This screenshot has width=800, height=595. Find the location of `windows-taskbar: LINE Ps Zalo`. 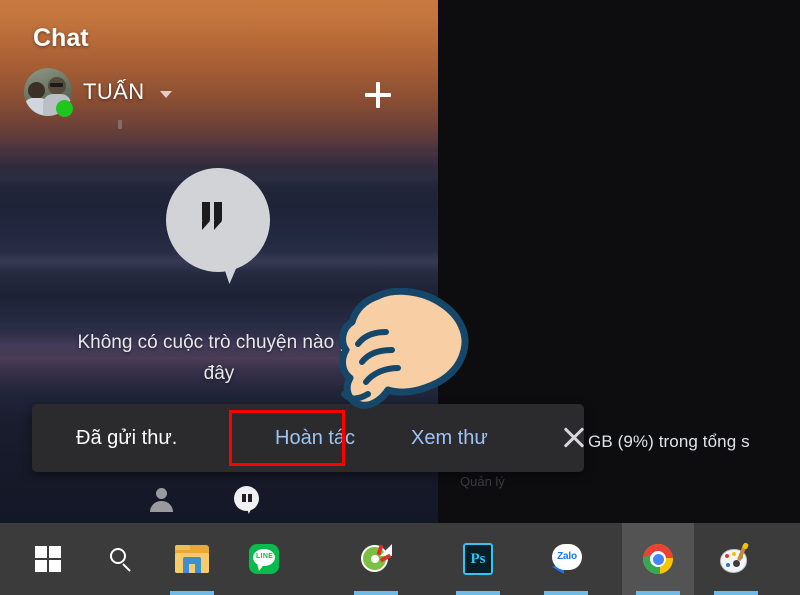

windows-taskbar: LINE Ps Zalo is located at coordinates (400, 559).